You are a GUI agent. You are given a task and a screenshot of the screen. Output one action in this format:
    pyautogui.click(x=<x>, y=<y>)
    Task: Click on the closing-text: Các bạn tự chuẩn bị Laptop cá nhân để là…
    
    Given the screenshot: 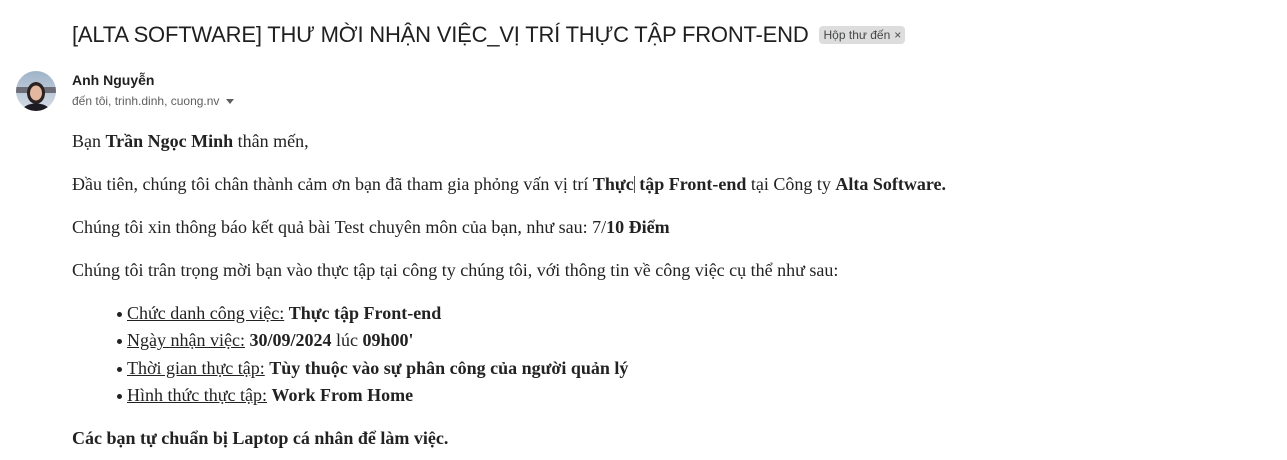 What is the action you would take?
    pyautogui.click(x=260, y=438)
    